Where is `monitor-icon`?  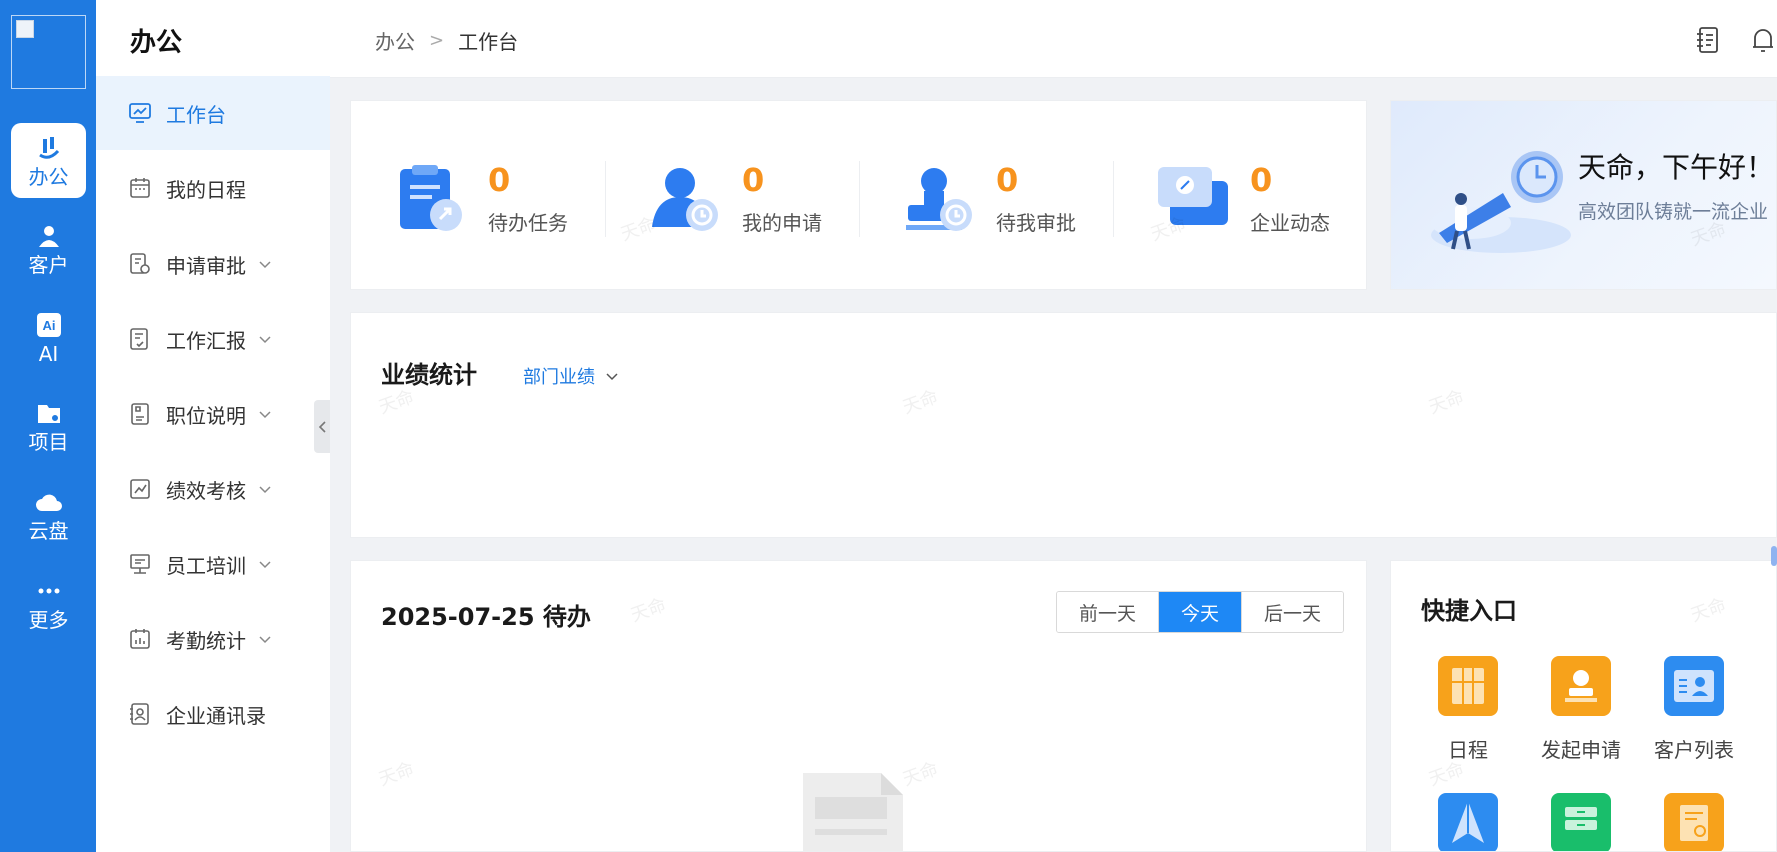
monitor-icon is located at coordinates (140, 113).